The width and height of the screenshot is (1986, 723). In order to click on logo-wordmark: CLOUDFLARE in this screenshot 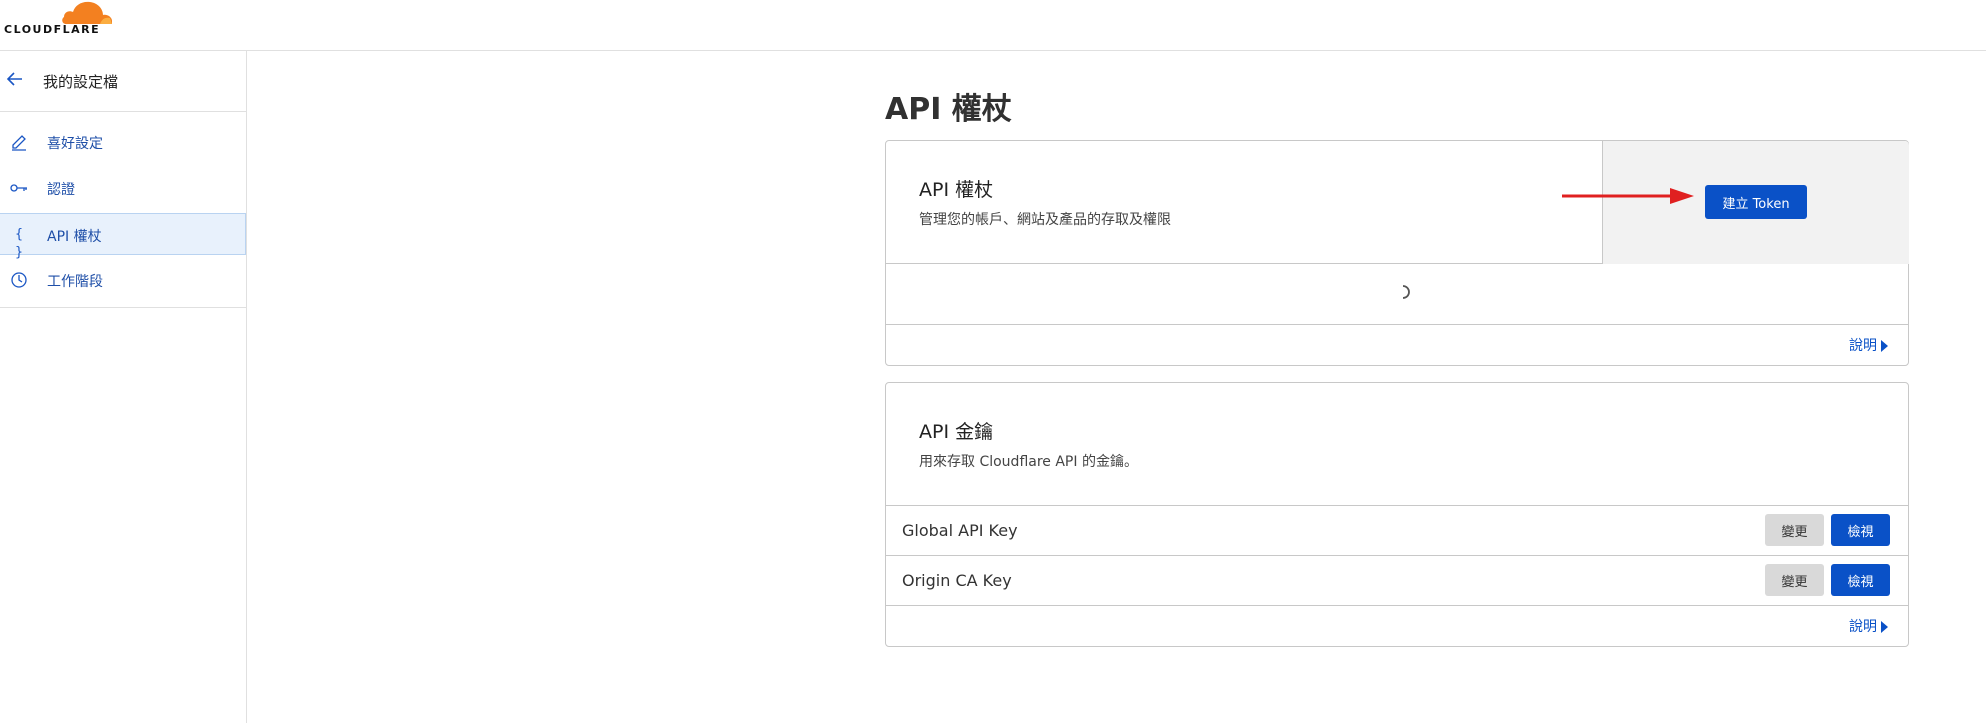, I will do `click(52, 29)`.